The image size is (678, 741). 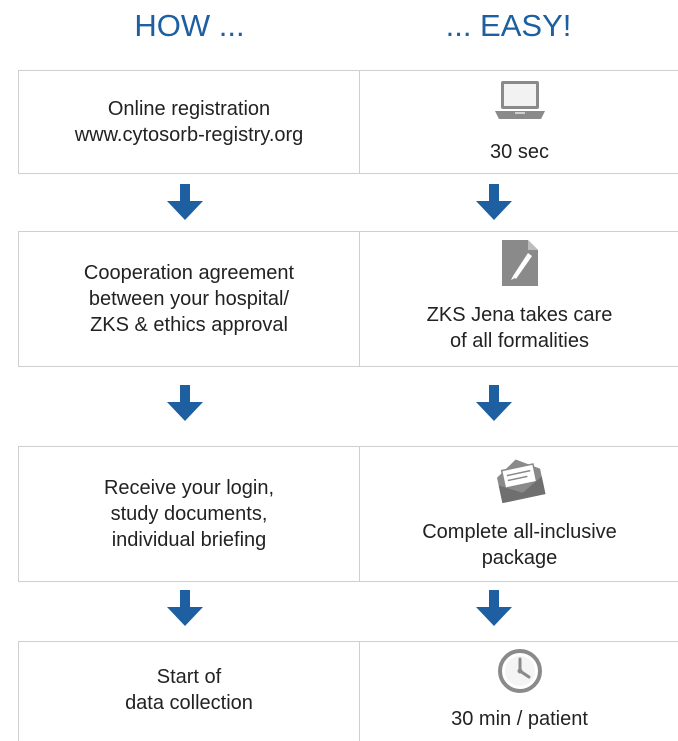 What do you see at coordinates (189, 689) in the screenshot?
I see `step-4-how: Start of data collection` at bounding box center [189, 689].